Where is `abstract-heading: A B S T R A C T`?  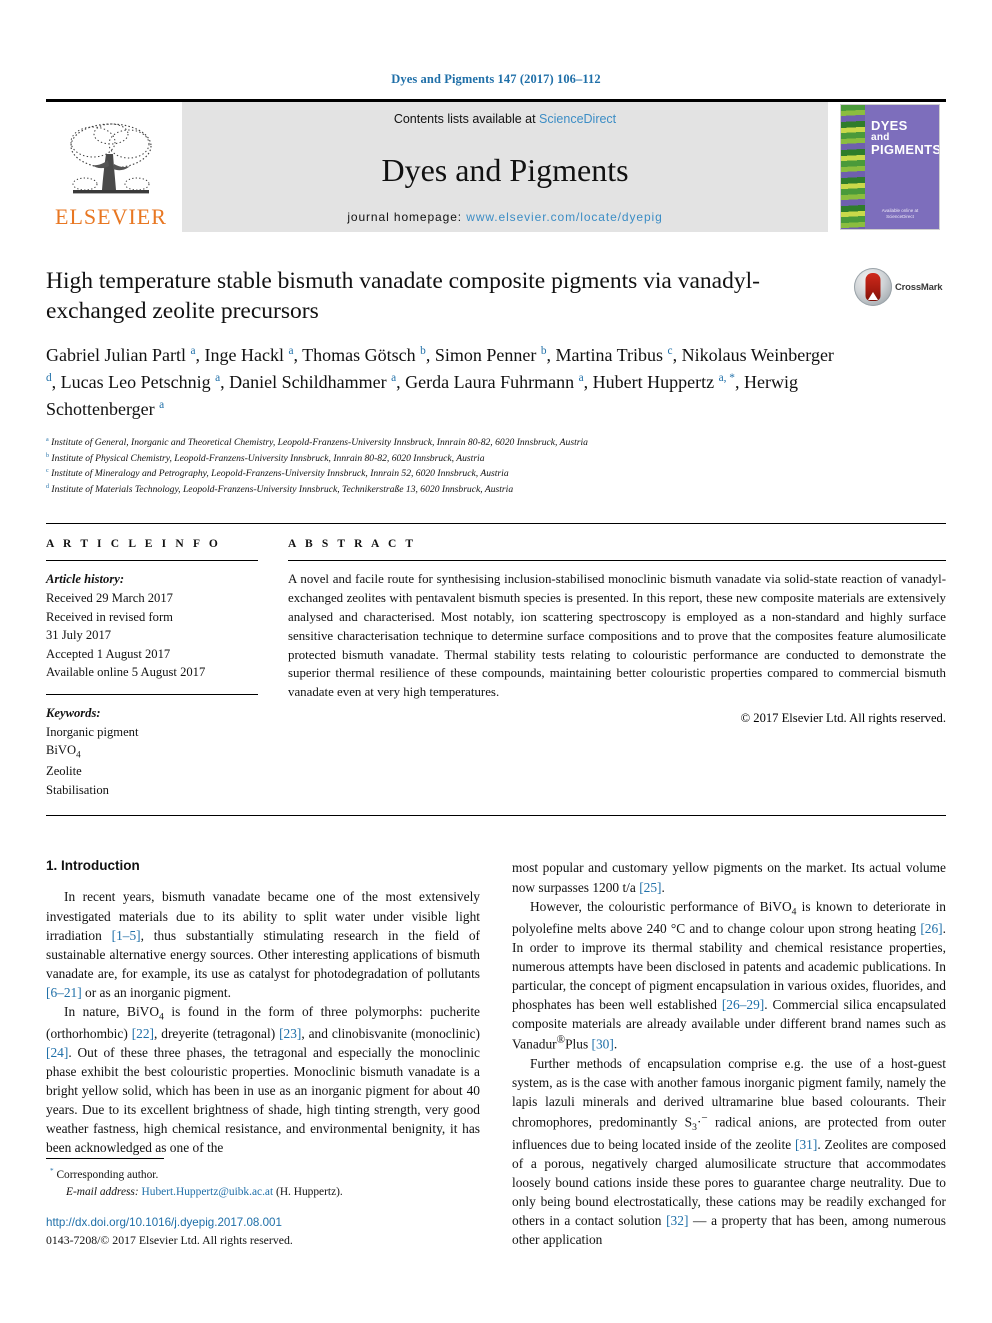 abstract-heading: A B S T R A C T is located at coordinates (352, 544).